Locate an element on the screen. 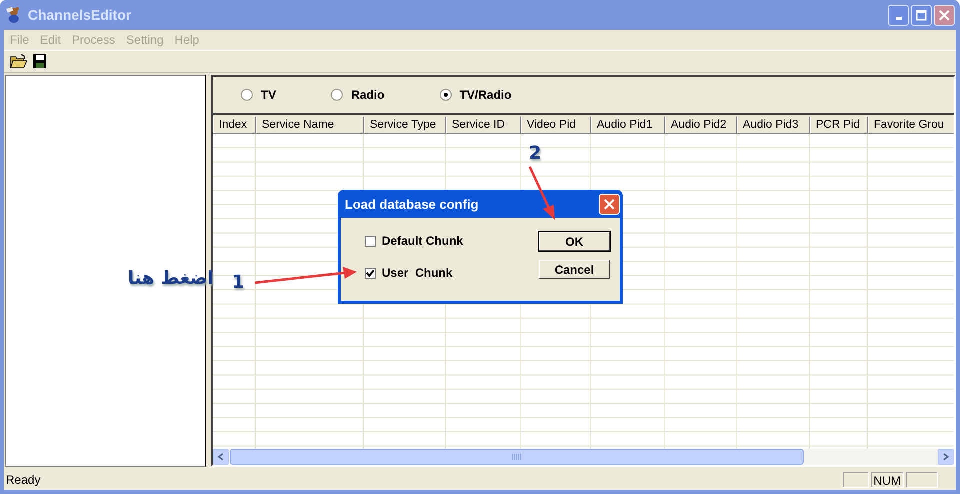  maximize-button is located at coordinates (921, 15).